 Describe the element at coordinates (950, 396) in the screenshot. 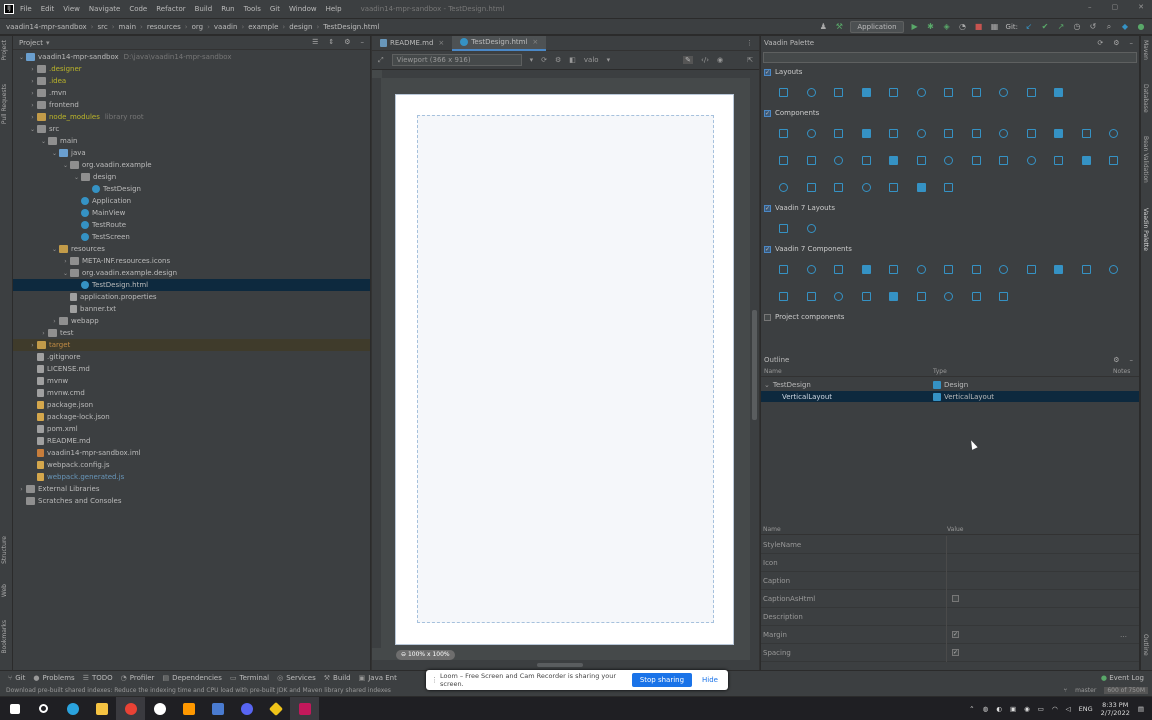

I see `outline-row: VerticalLayout VerticalLayout` at that location.